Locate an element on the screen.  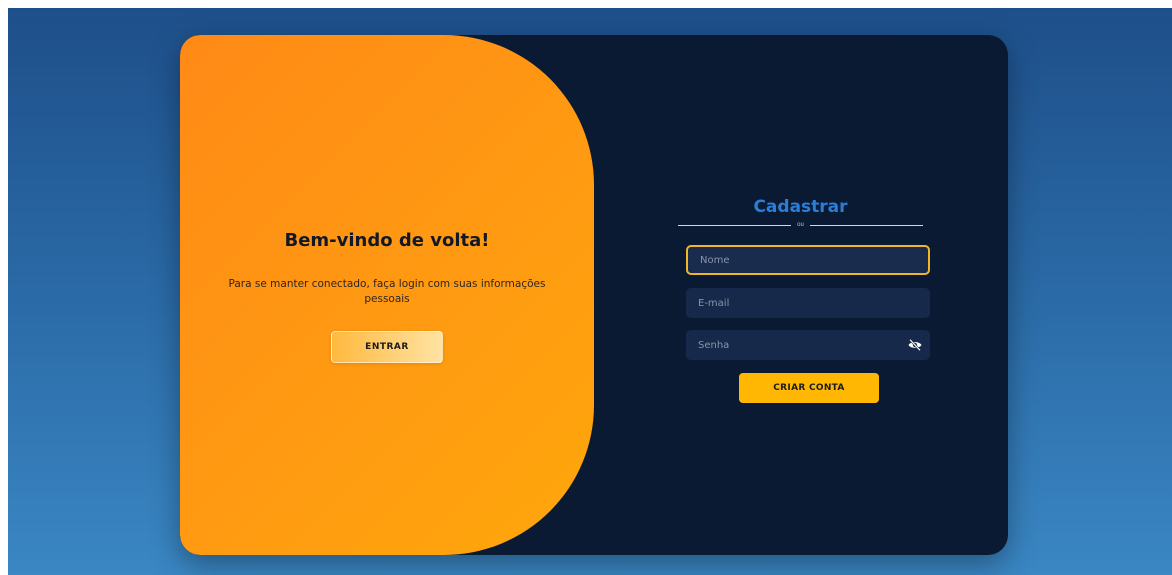
password-field is located at coordinates (808, 345).